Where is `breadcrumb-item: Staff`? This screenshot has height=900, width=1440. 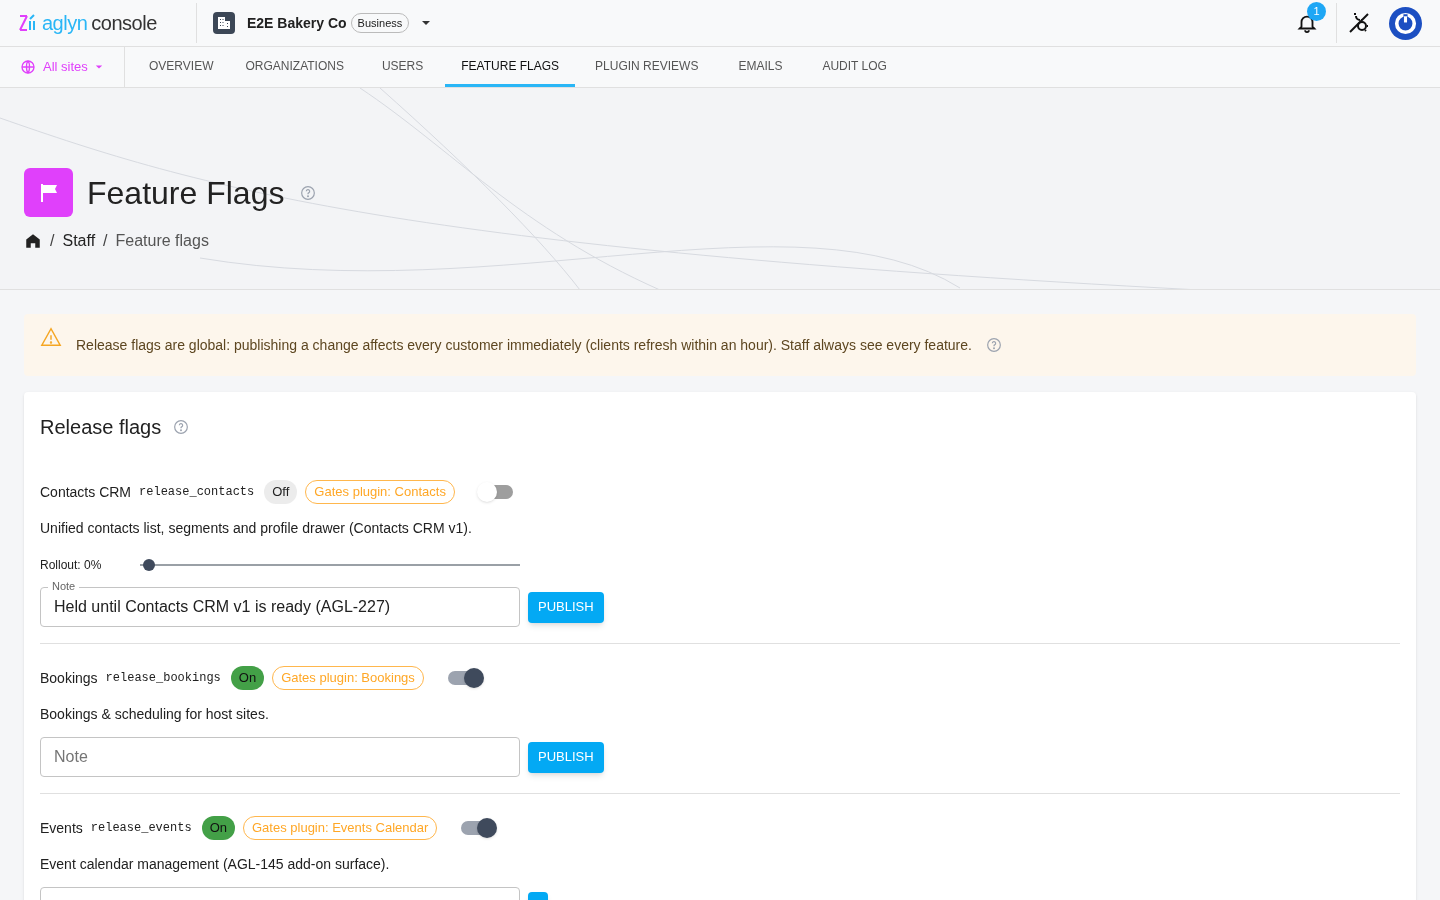
breadcrumb-item: Staff is located at coordinates (79, 241).